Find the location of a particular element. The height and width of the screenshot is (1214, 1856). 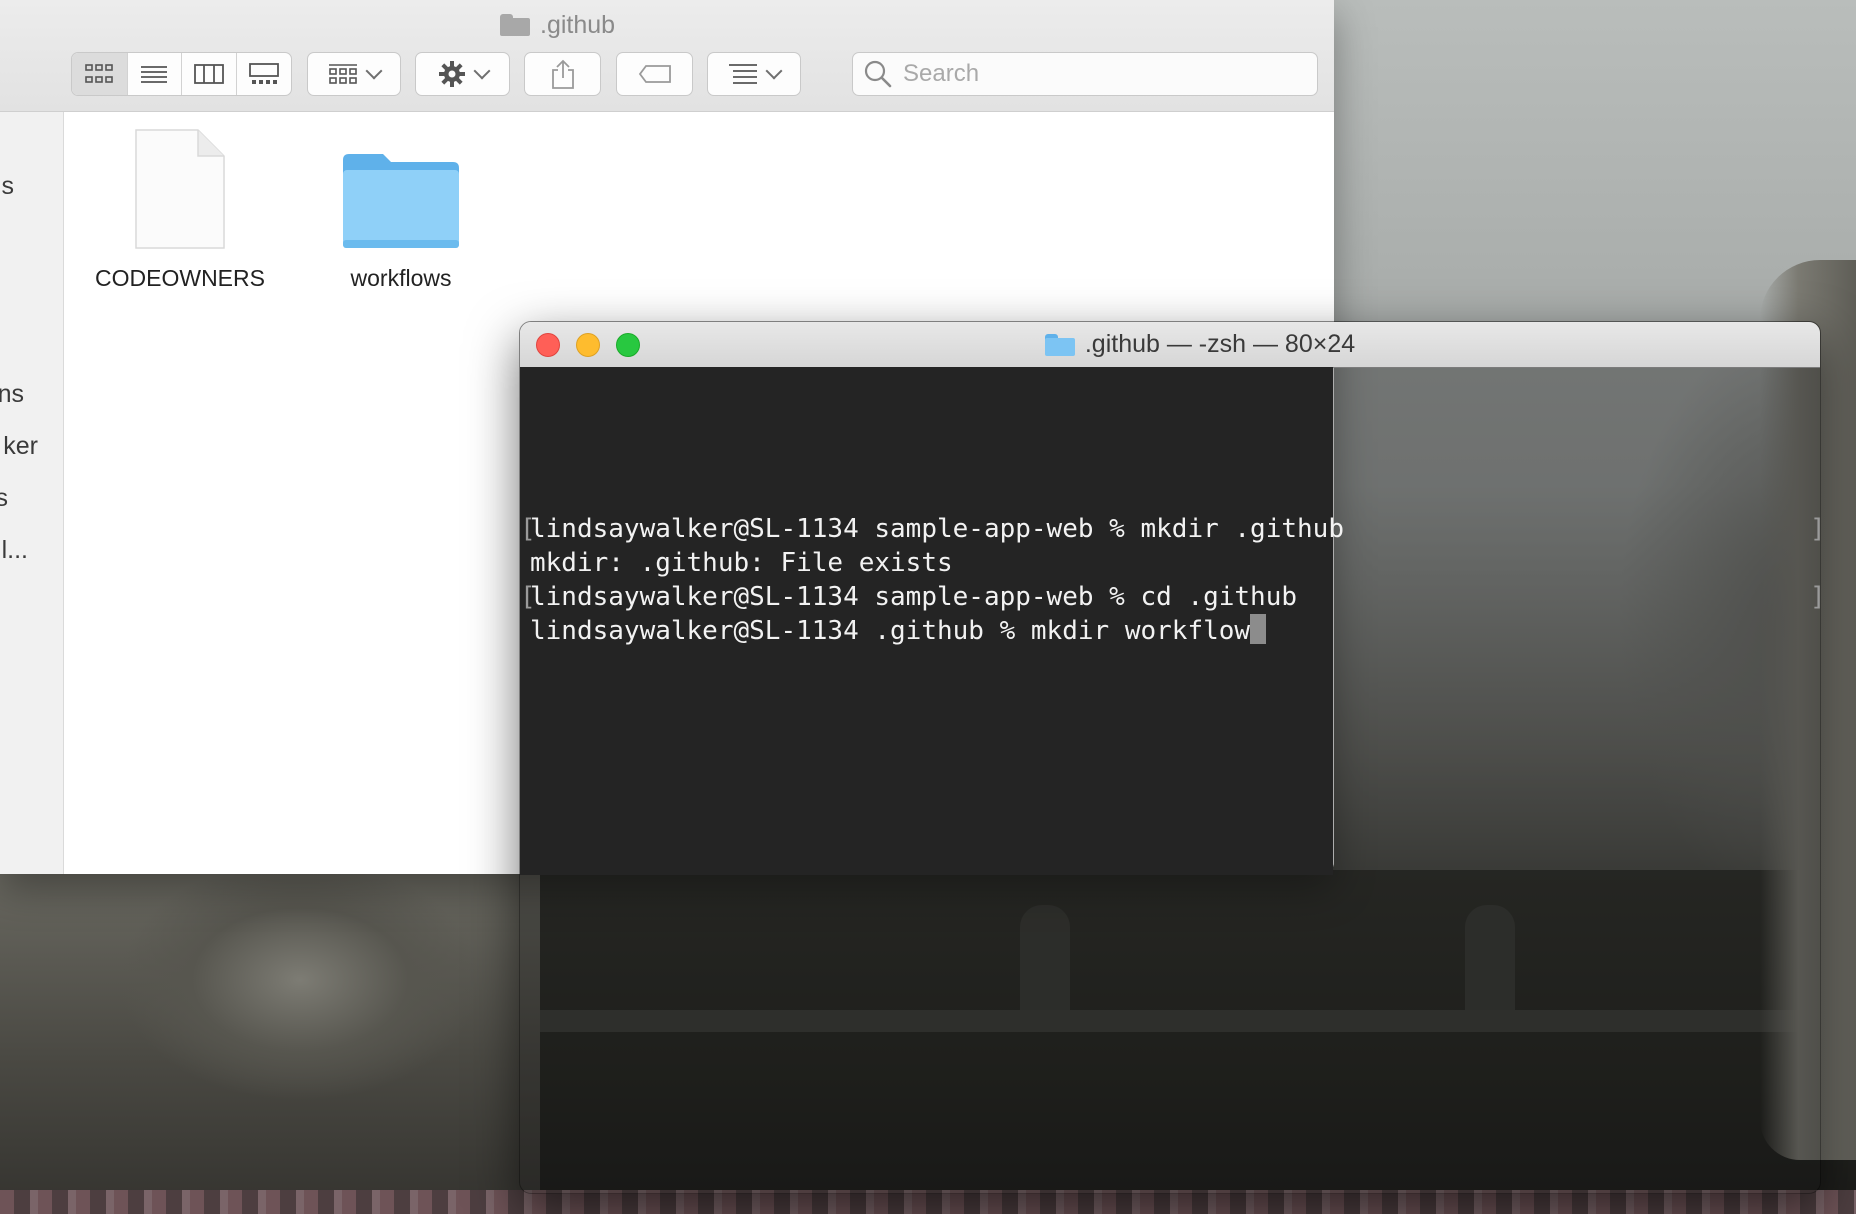

icon-view-icon is located at coordinates (99, 73).